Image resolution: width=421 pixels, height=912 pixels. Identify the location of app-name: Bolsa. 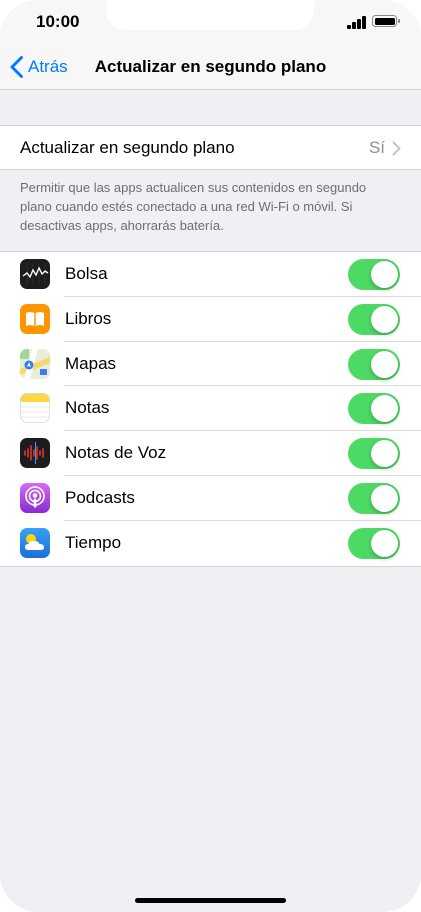
(86, 273).